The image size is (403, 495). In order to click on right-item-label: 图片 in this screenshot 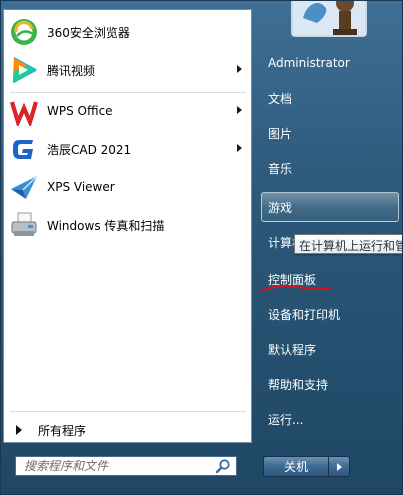, I will do `click(280, 133)`.